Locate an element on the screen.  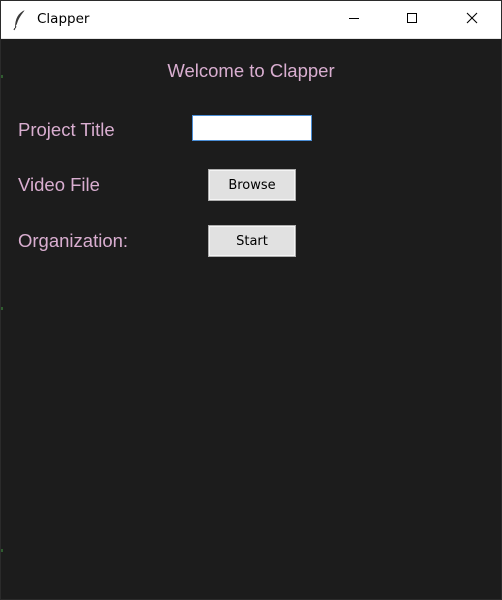
video-file-label: Video File is located at coordinates (59, 184).